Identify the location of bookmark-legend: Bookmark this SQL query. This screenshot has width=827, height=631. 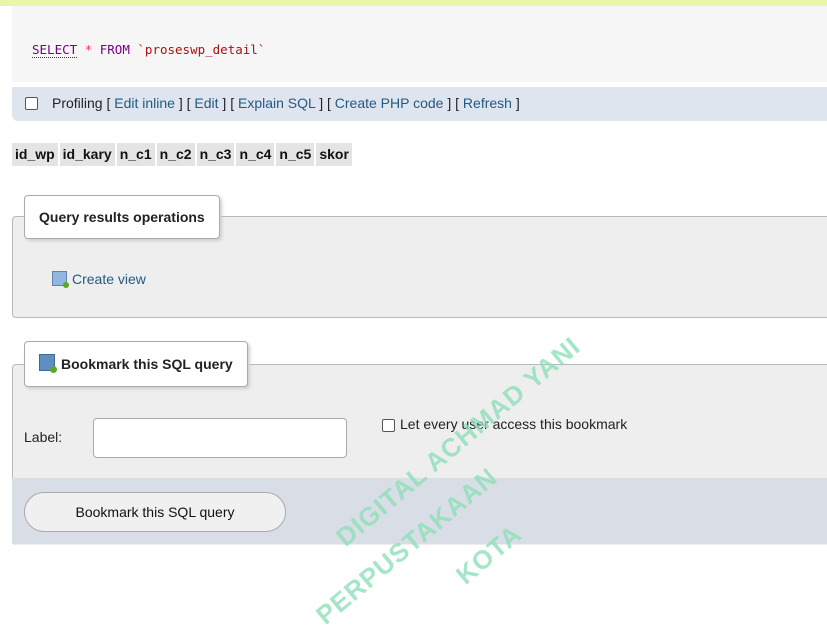
(136, 364).